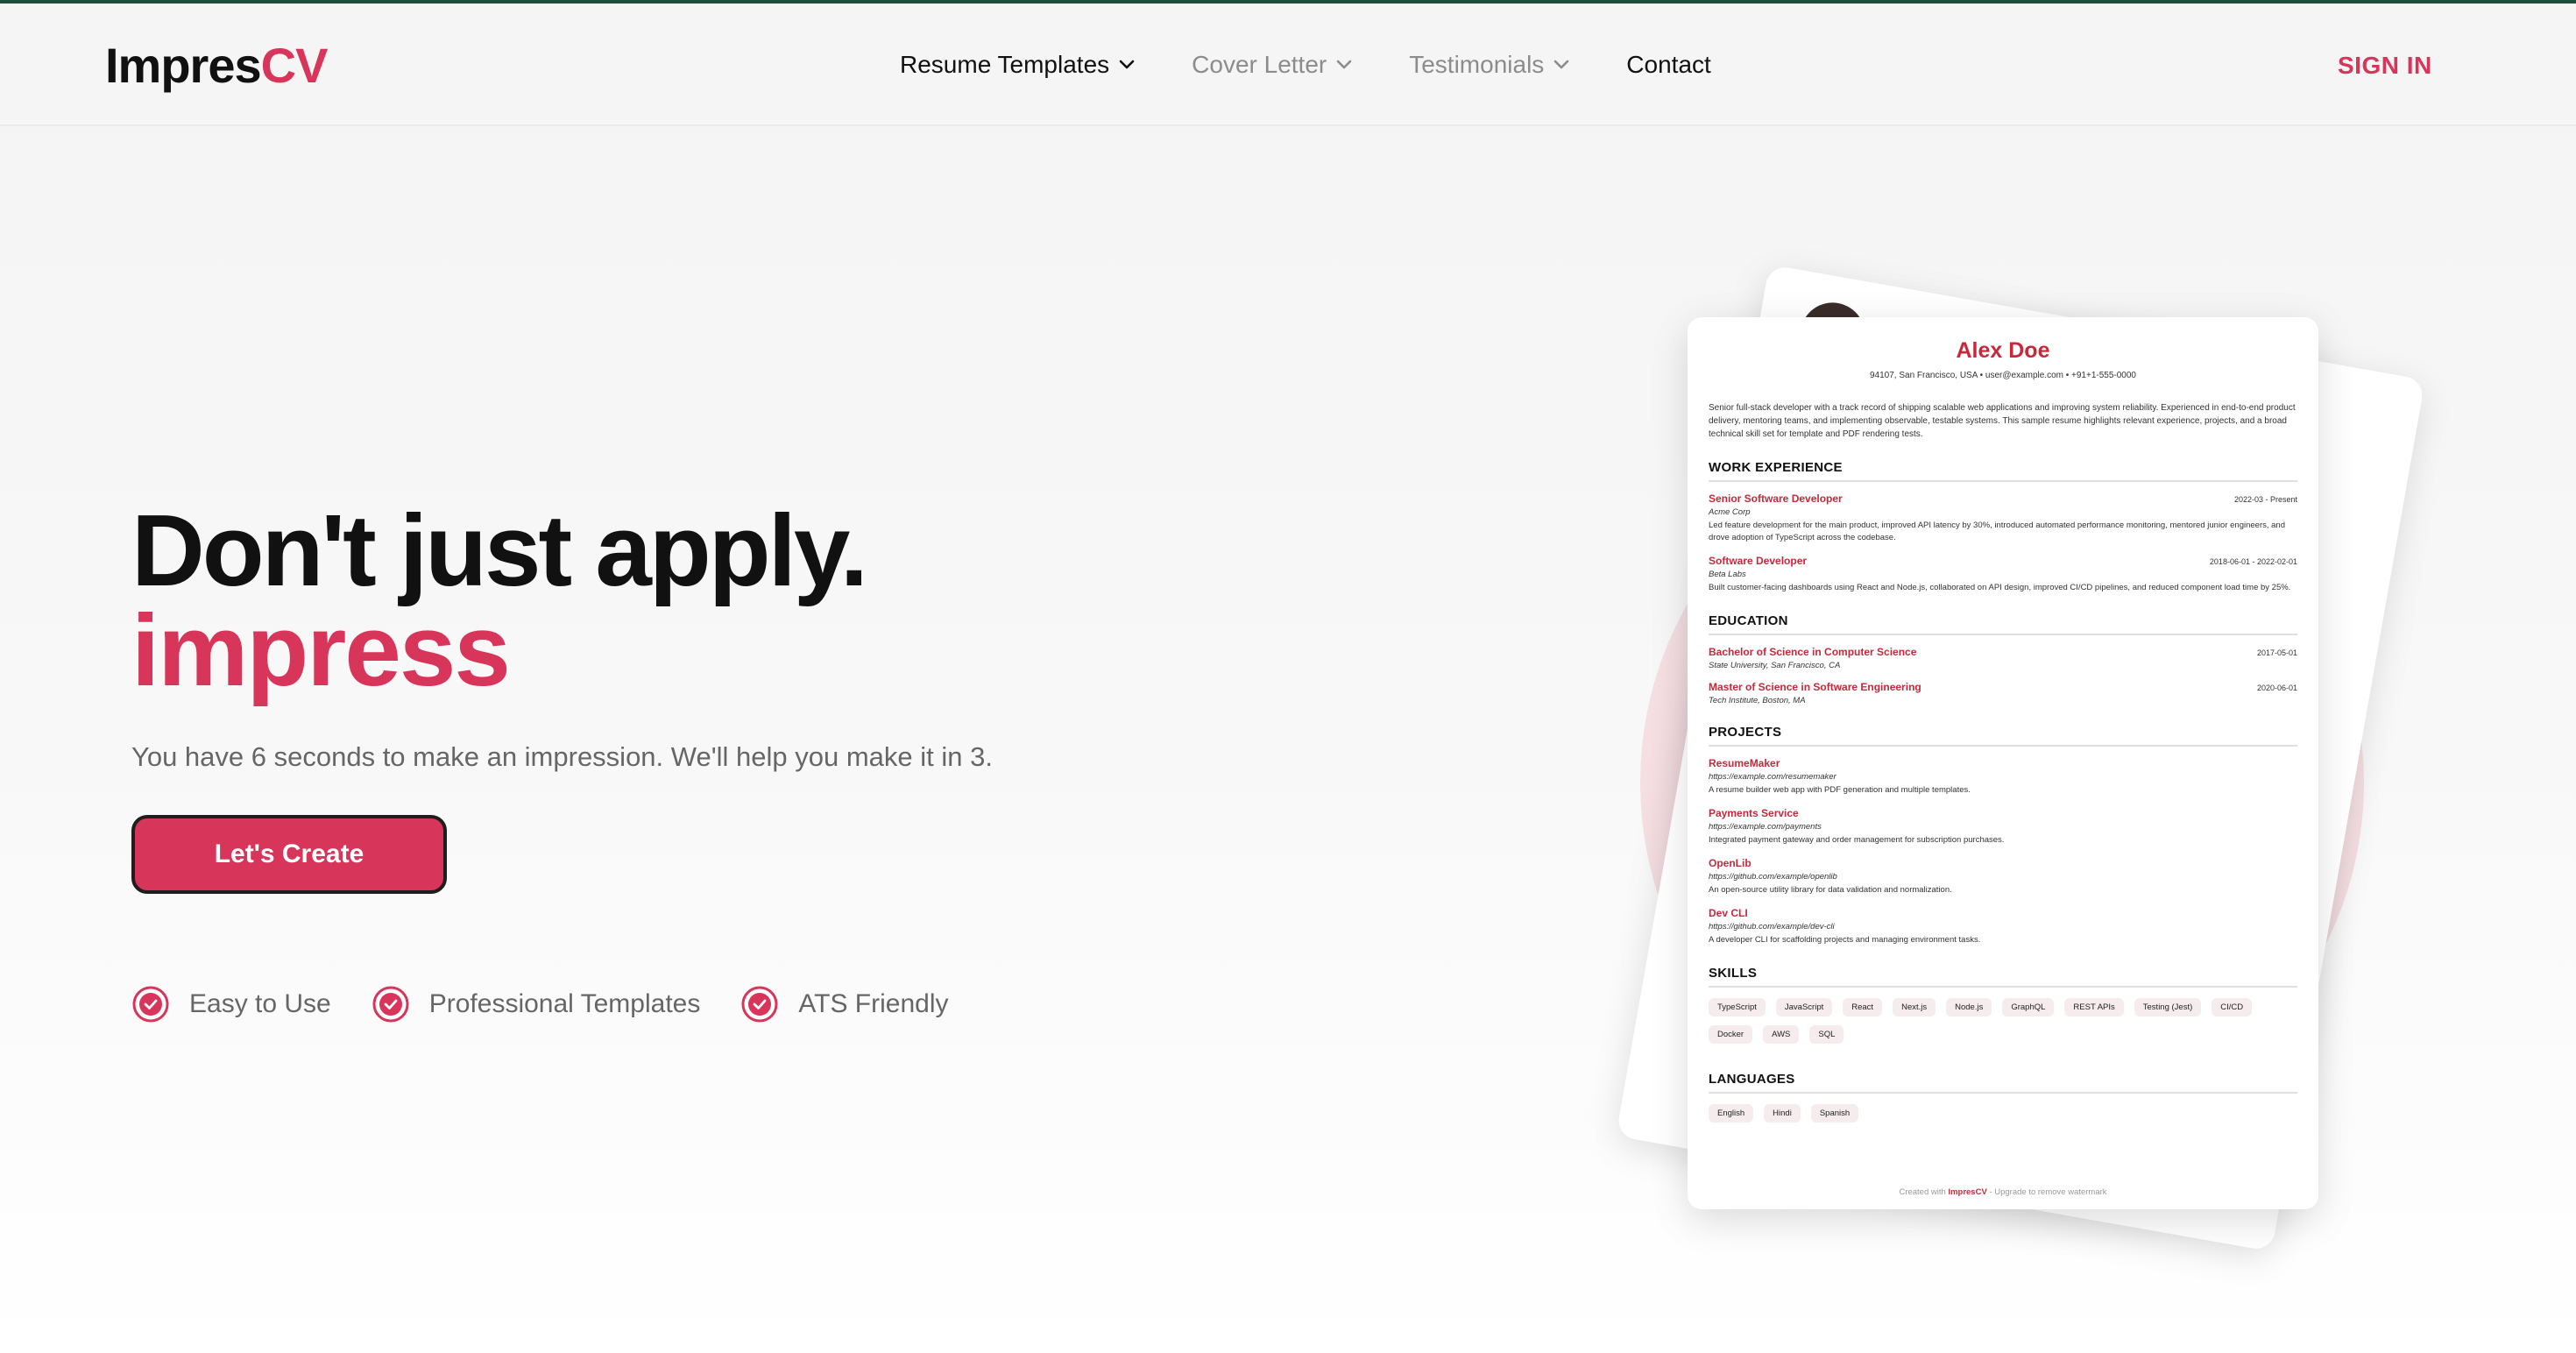  What do you see at coordinates (1989, 1117) in the screenshot?
I see `languages-list: English Hindi Spanish` at bounding box center [1989, 1117].